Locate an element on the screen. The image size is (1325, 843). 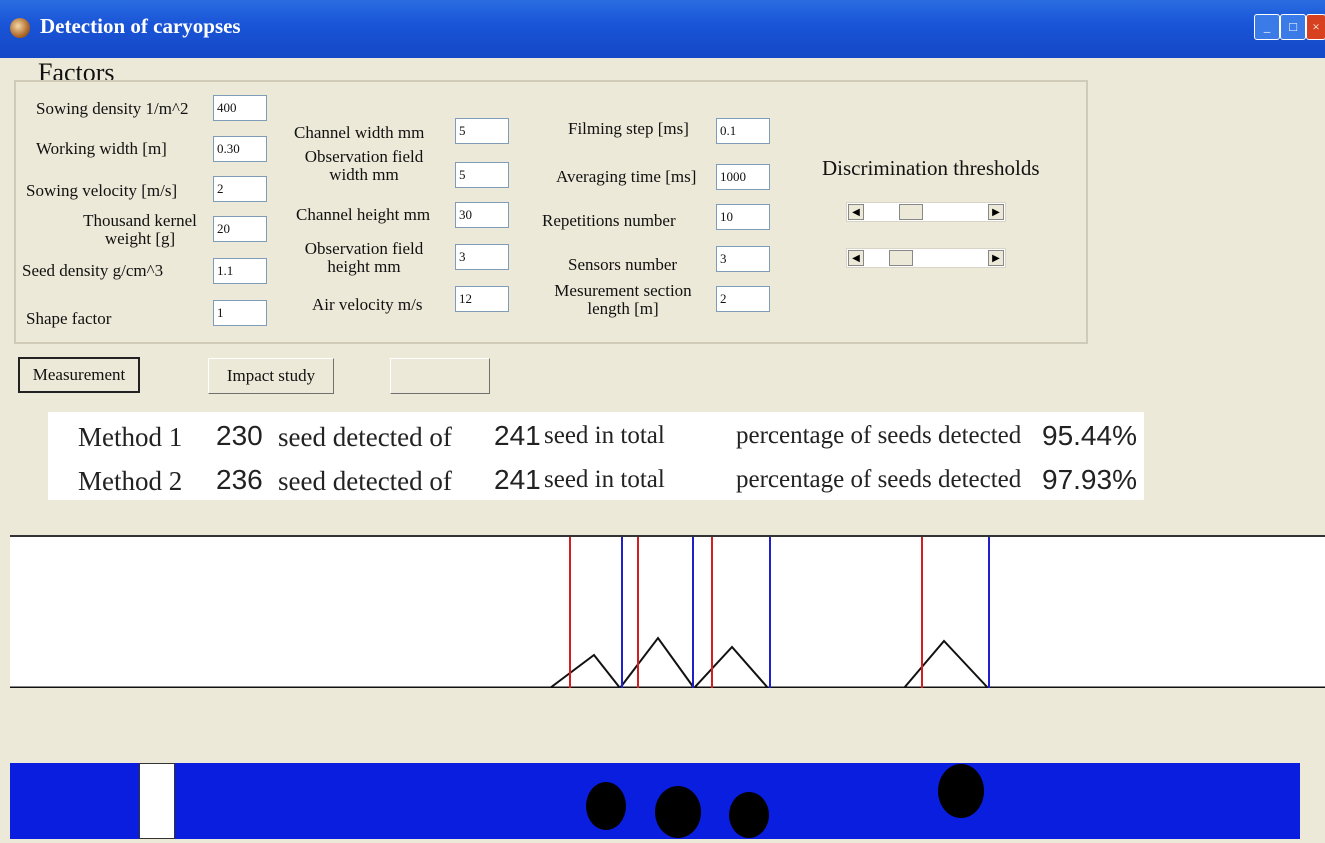
channel-width-input is located at coordinates (482, 131).